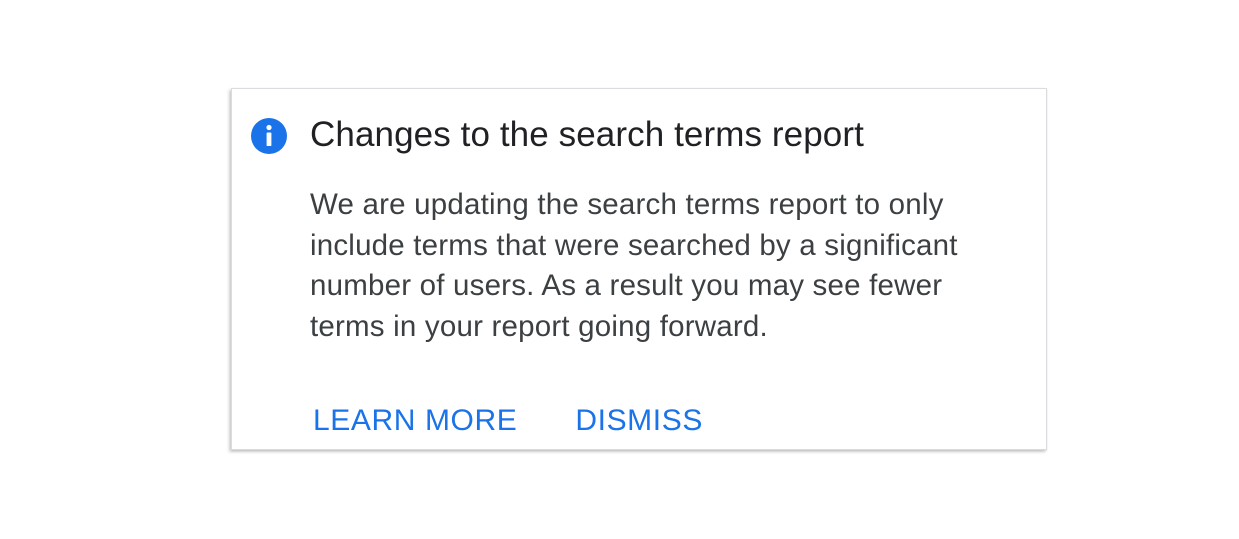 This screenshot has width=1239, height=539. Describe the element at coordinates (639, 421) in the screenshot. I see `dismiss-button: DISMISS` at that location.